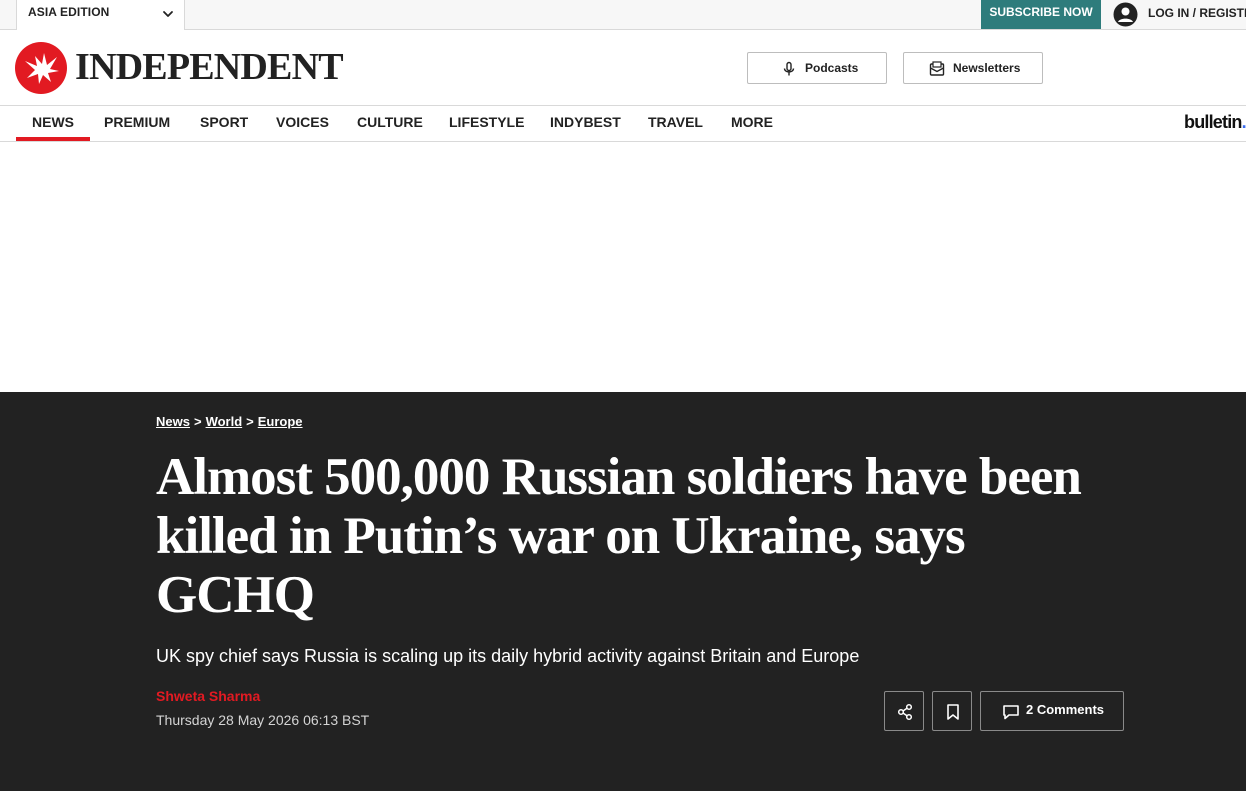 The height and width of the screenshot is (791, 1246). I want to click on nav-item-travel: TRAVEL, so click(675, 123).